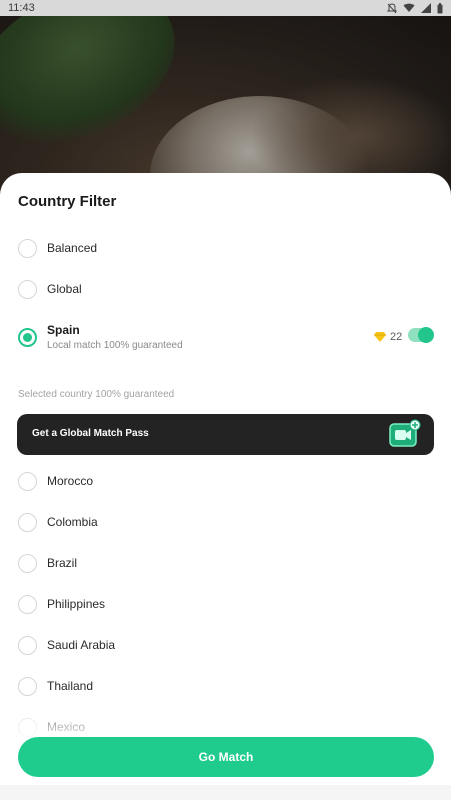  Describe the element at coordinates (27, 522) in the screenshot. I see `radio-colombia` at that location.